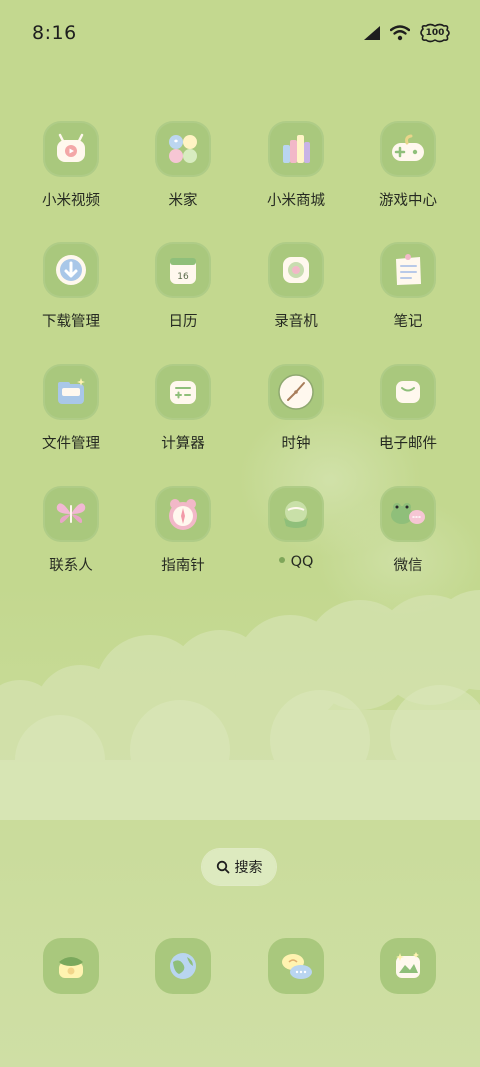 This screenshot has width=480, height=1067. I want to click on app-calculator: 计算器, so click(183, 414).